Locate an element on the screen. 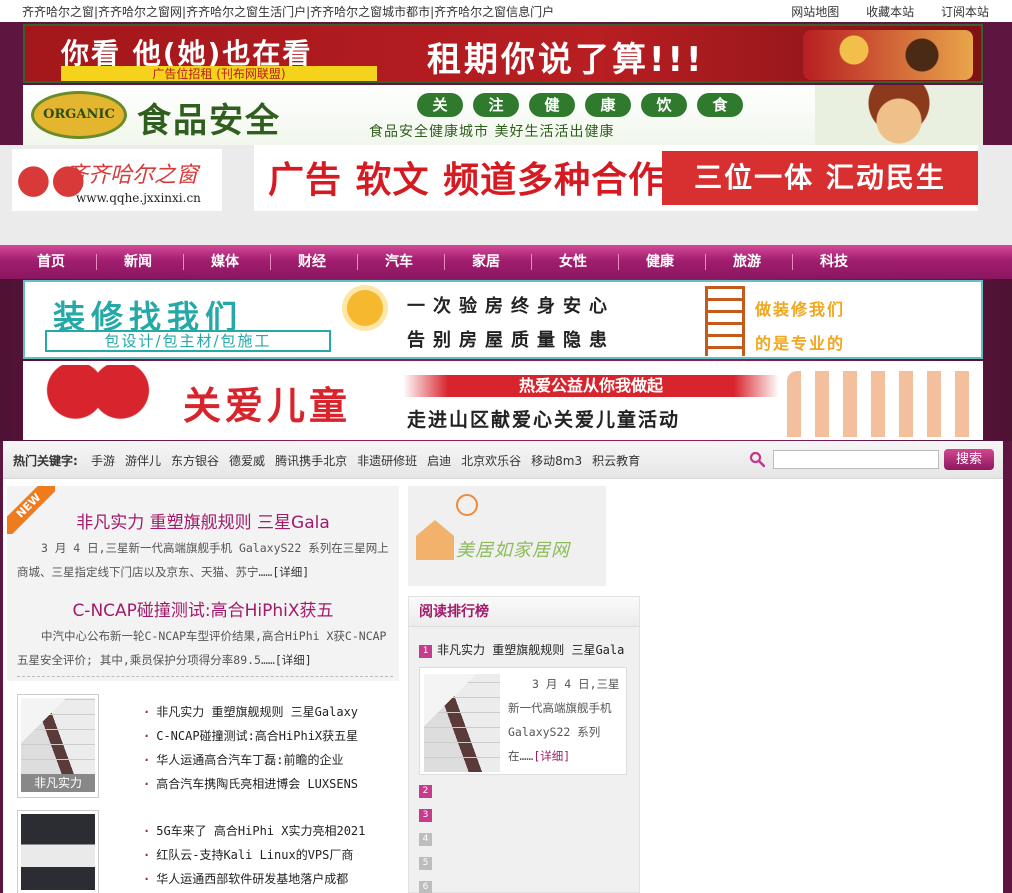  keyword-link: 游伴儿 is located at coordinates (143, 461).